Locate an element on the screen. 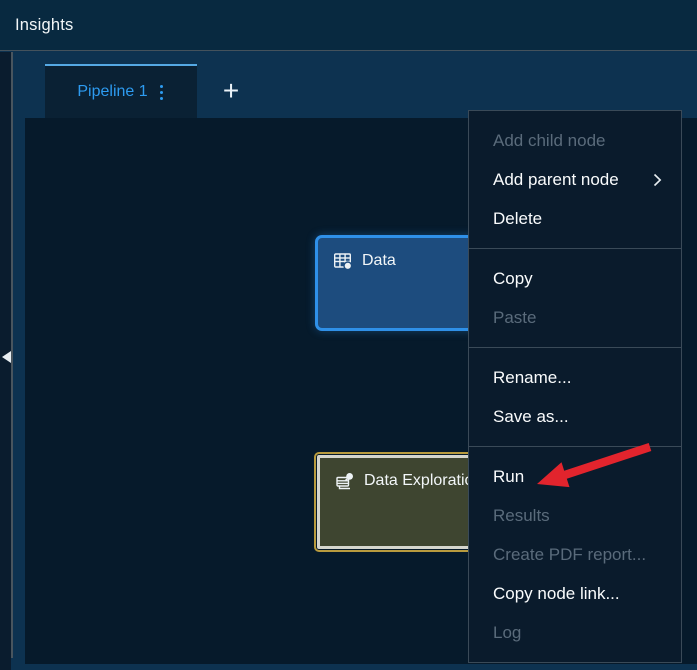 Image resolution: width=697 pixels, height=670 pixels. menu-item-run: Run is located at coordinates (575, 476).